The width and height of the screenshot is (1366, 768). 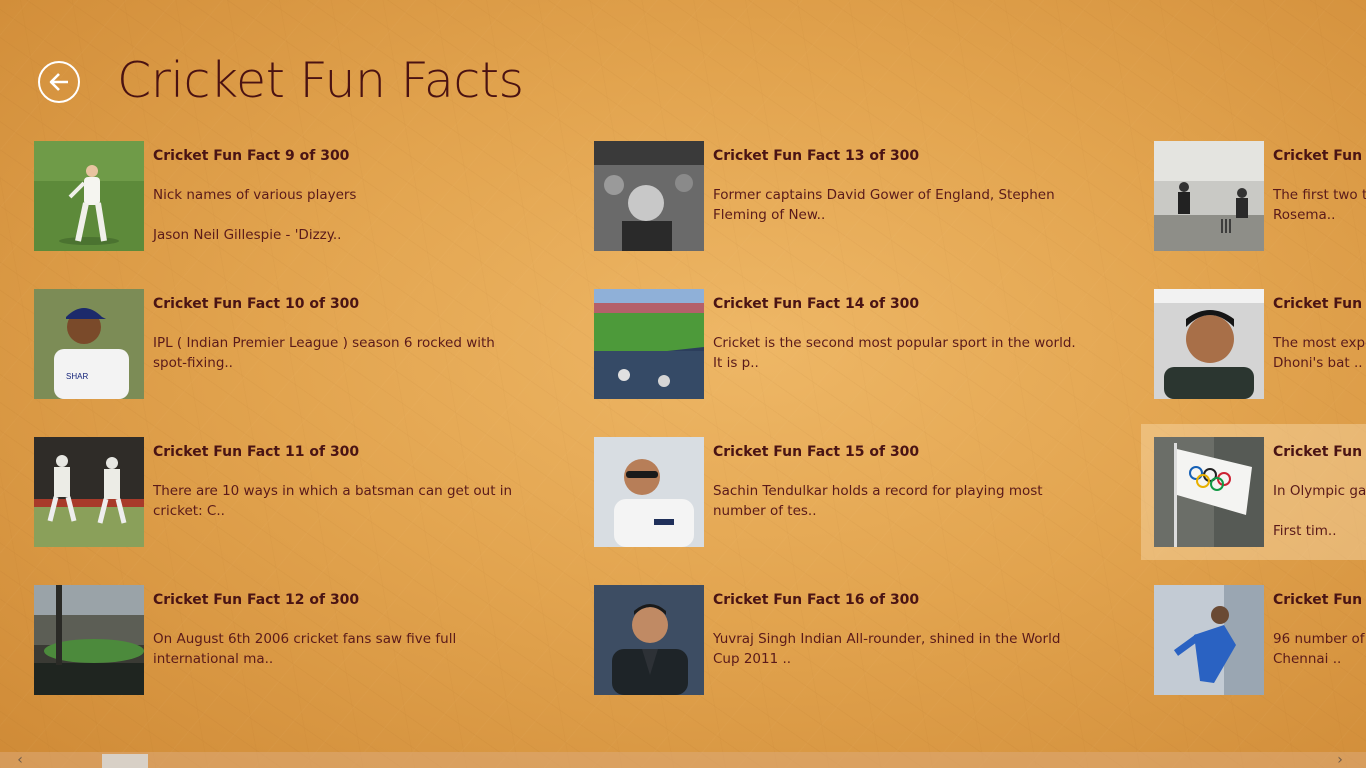 I want to click on fact-item: Cricket Fun Fa 96 number of r Chennai .., so click(x=1260, y=640).